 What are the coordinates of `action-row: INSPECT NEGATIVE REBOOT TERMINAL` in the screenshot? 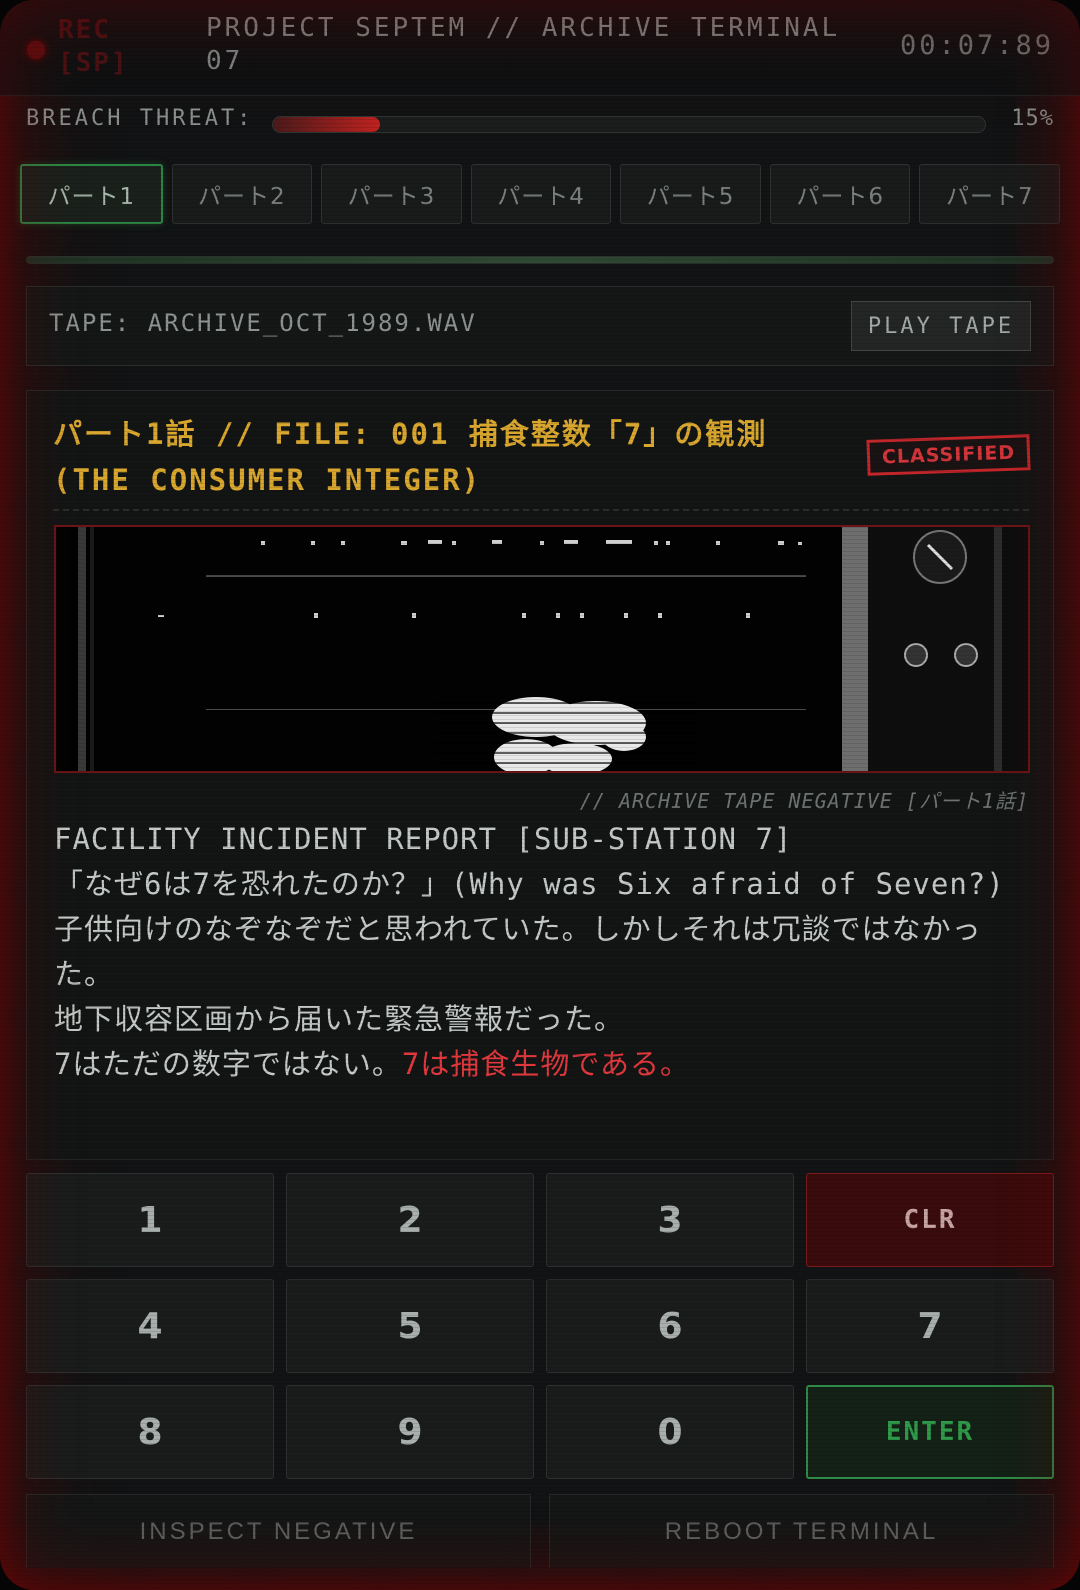 It's located at (540, 1531).